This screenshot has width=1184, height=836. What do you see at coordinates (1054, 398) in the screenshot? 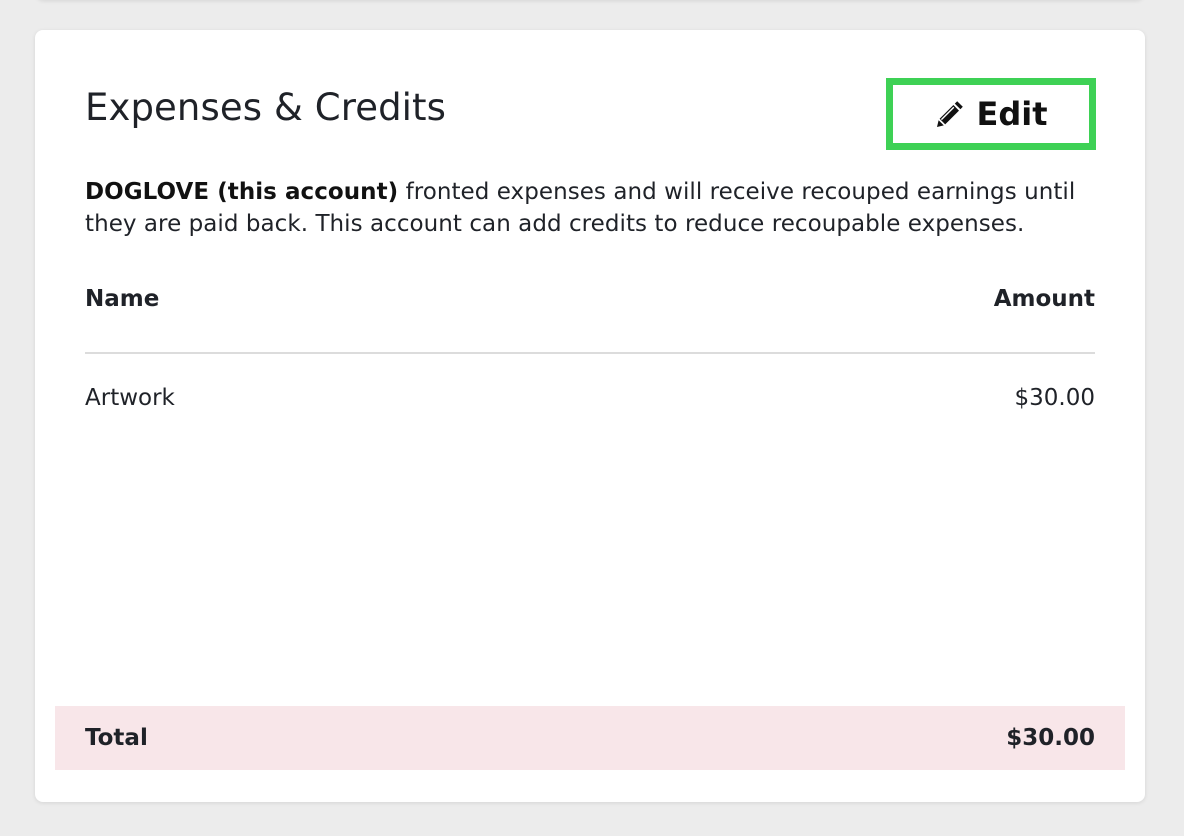
I see `row-amount: $30.00` at bounding box center [1054, 398].